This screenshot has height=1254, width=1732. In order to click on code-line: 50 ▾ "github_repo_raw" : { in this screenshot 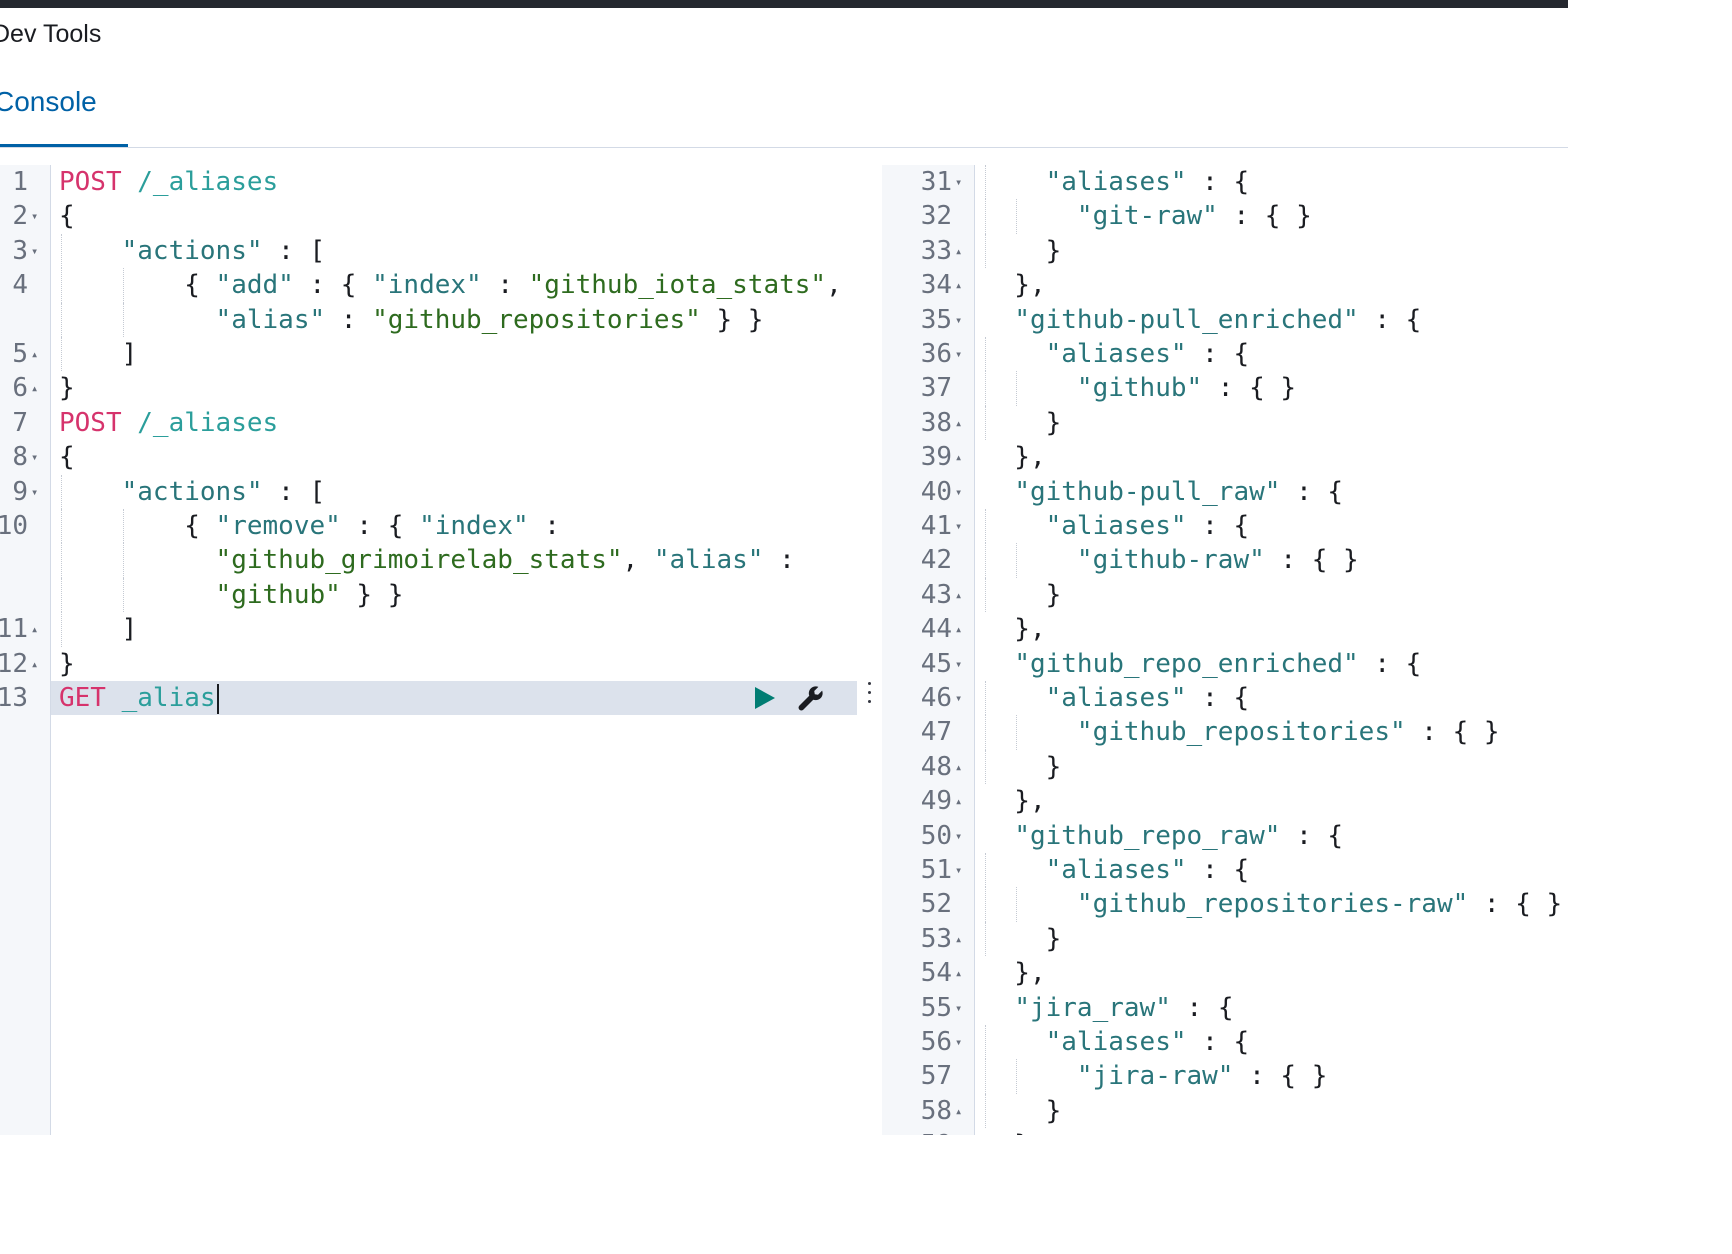, I will do `click(1225, 836)`.